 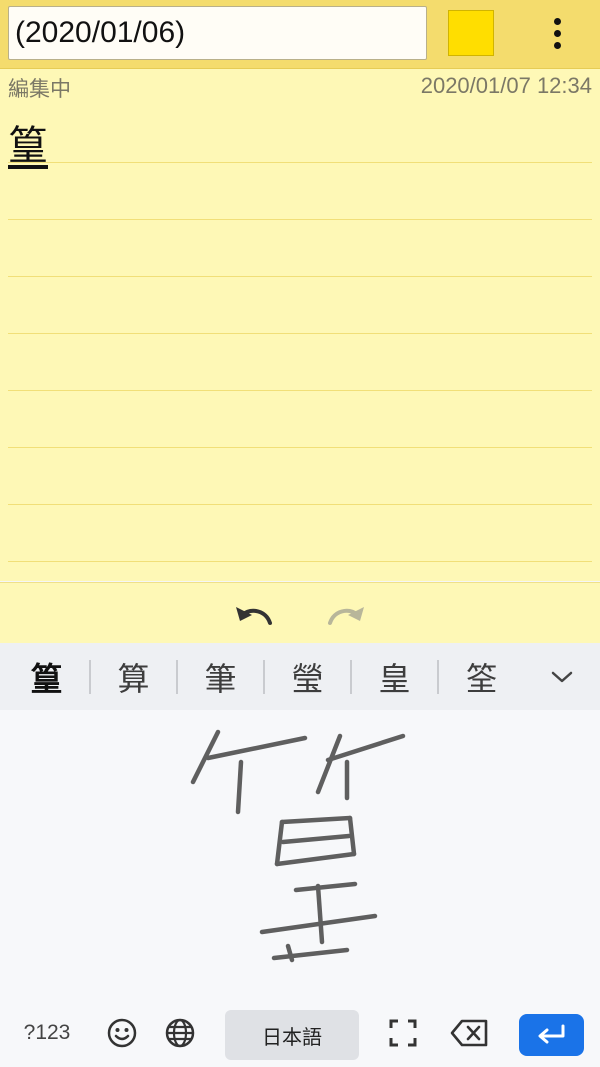 I want to click on backspace-icon, so click(x=470, y=1033).